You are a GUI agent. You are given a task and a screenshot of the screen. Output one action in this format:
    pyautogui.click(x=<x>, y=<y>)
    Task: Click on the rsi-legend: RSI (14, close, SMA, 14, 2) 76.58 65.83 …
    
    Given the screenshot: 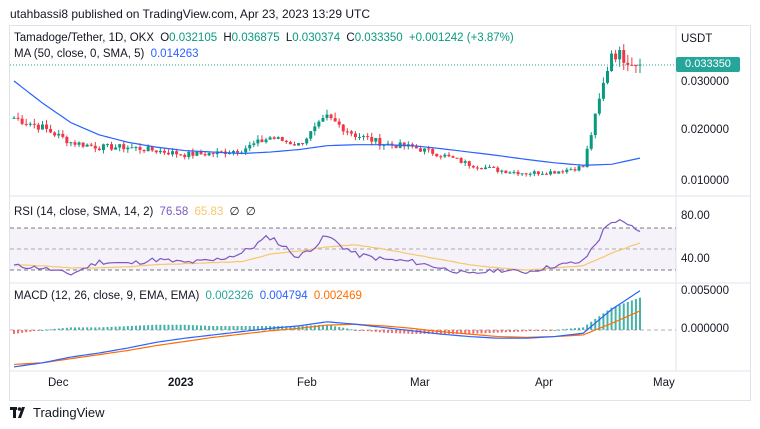 What is the action you would take?
    pyautogui.click(x=136, y=211)
    